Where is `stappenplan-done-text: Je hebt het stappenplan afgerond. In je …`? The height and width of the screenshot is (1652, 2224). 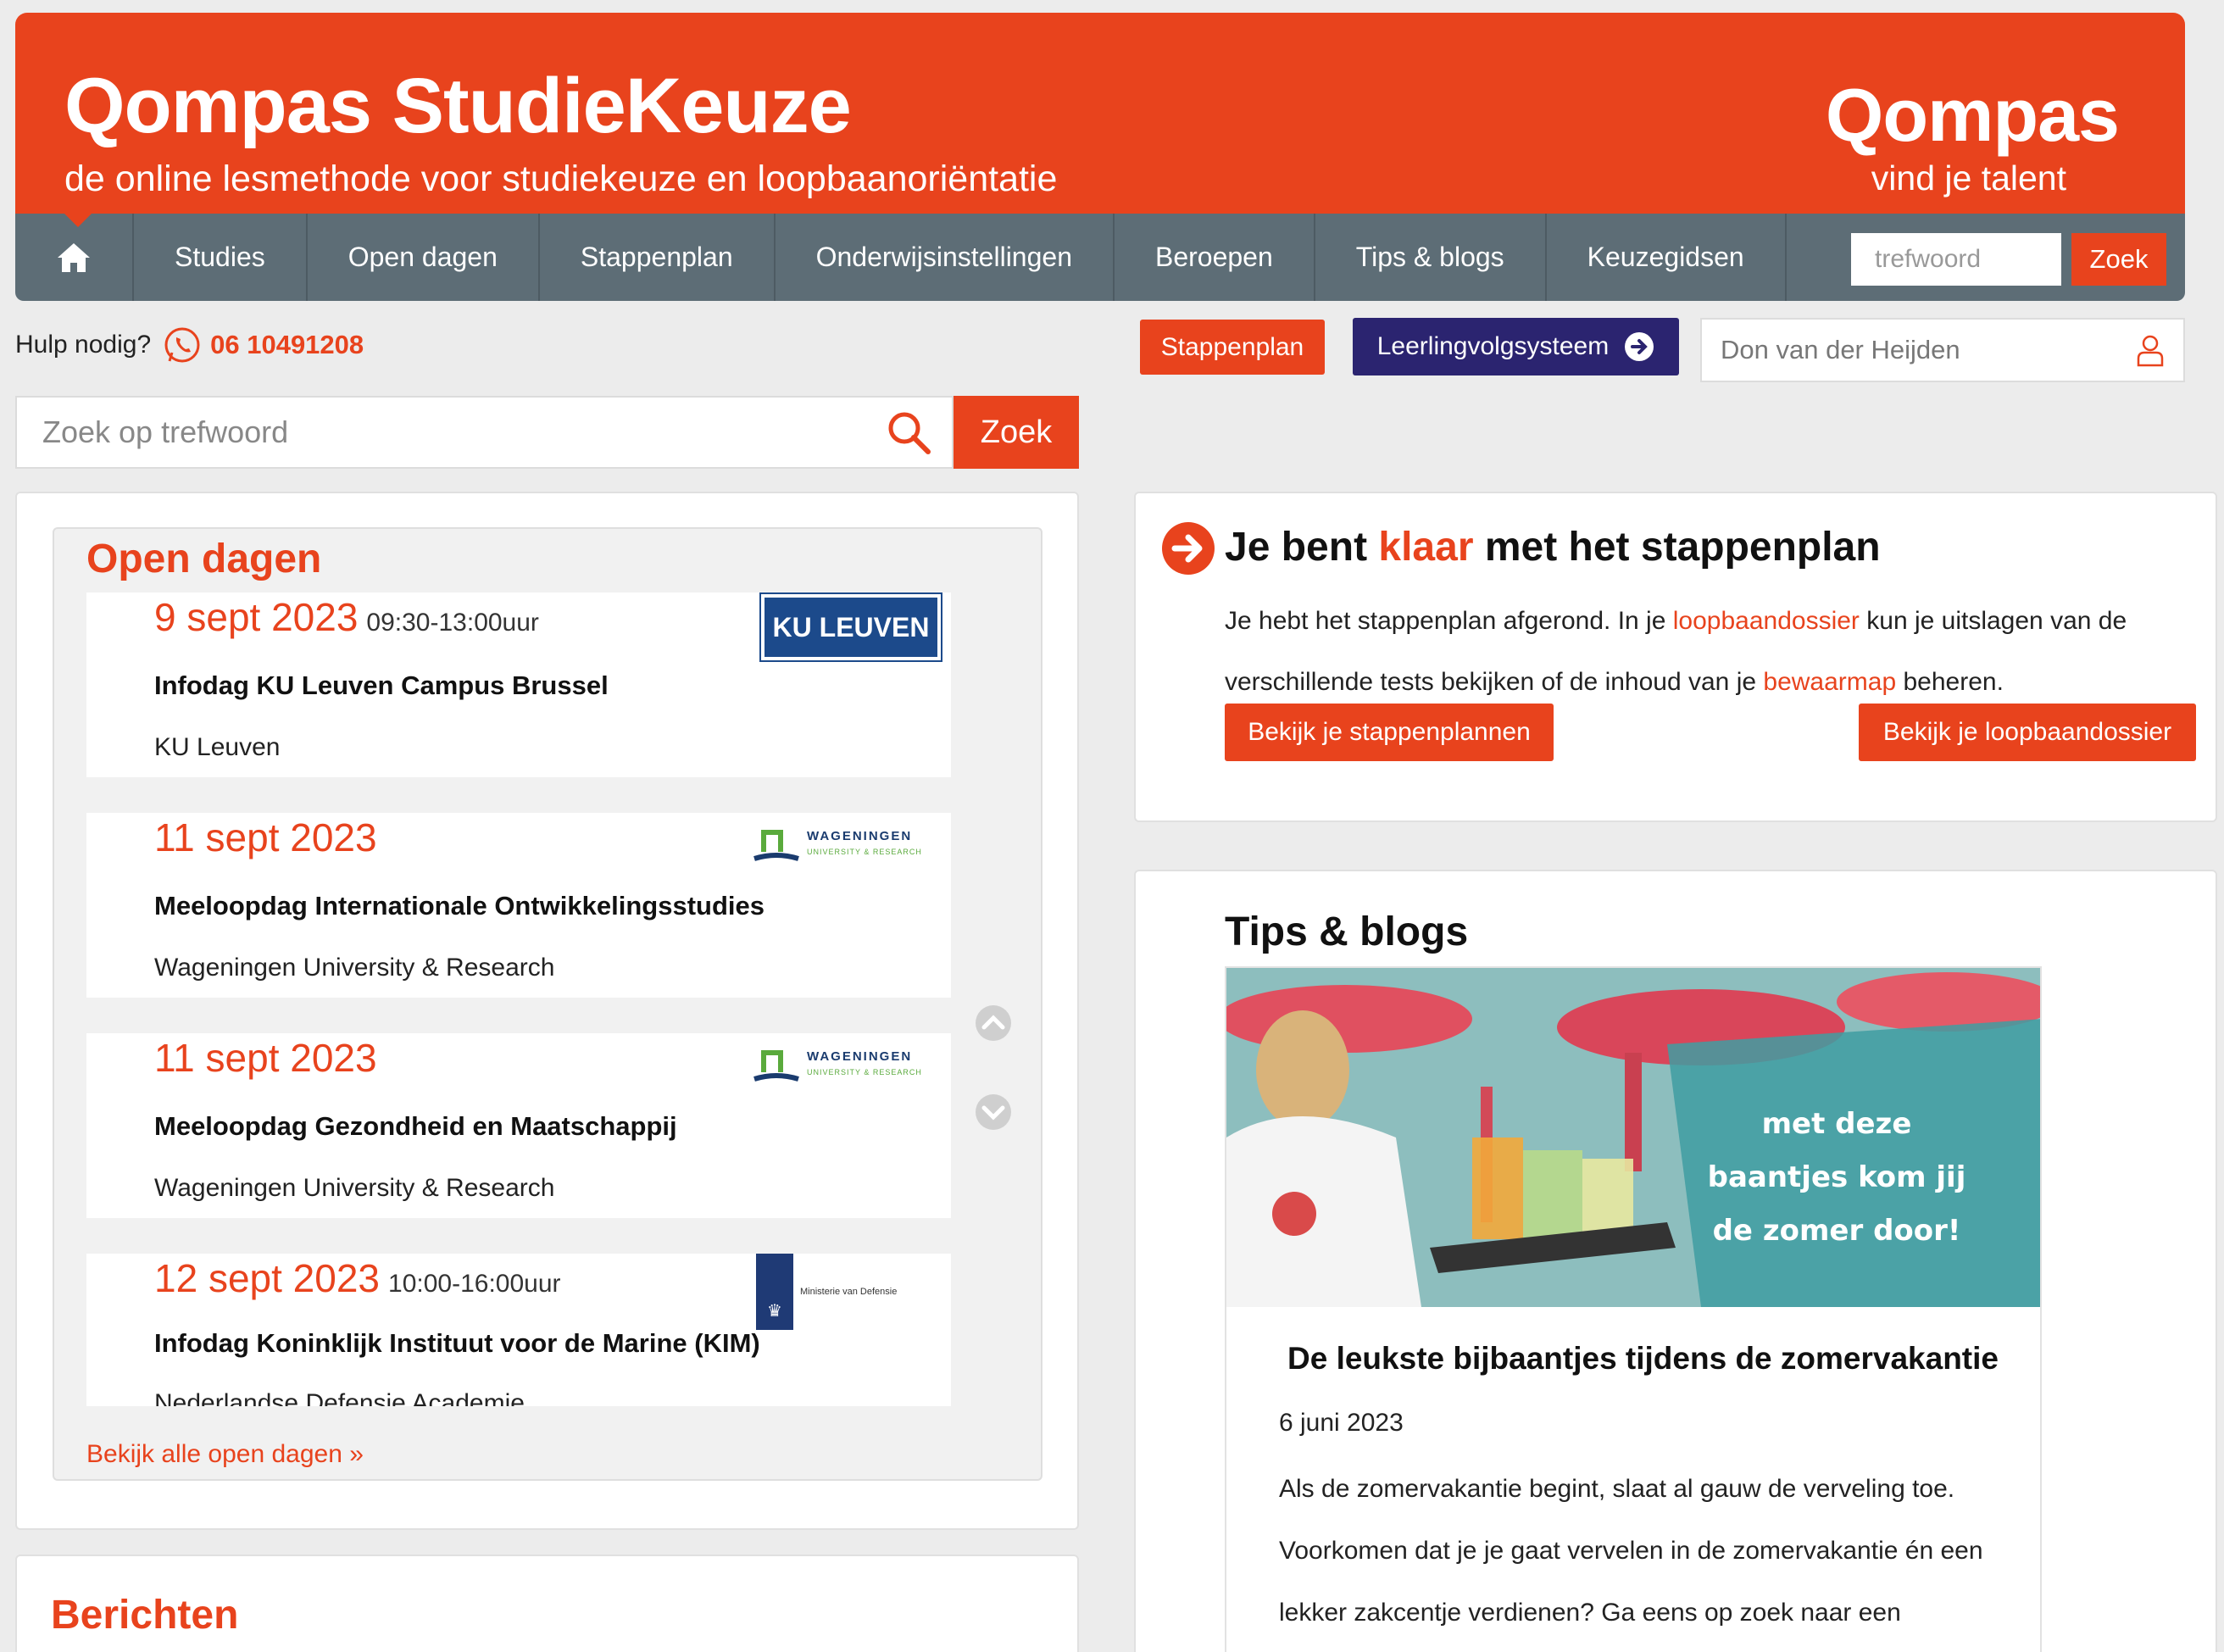
stappenplan-done-text: Je hebt het stappenplan afgerond. In je … is located at coordinates (1708, 652).